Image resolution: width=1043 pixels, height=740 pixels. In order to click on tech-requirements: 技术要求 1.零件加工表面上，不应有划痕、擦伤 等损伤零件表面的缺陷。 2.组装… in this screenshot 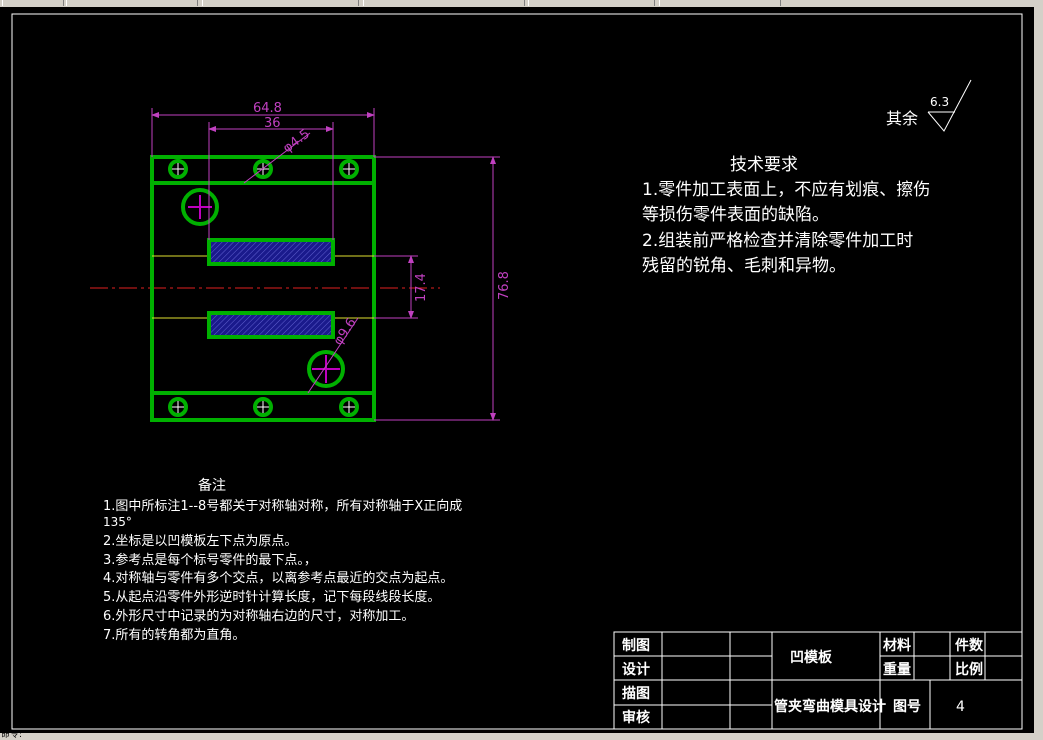, I will do `click(786, 215)`.